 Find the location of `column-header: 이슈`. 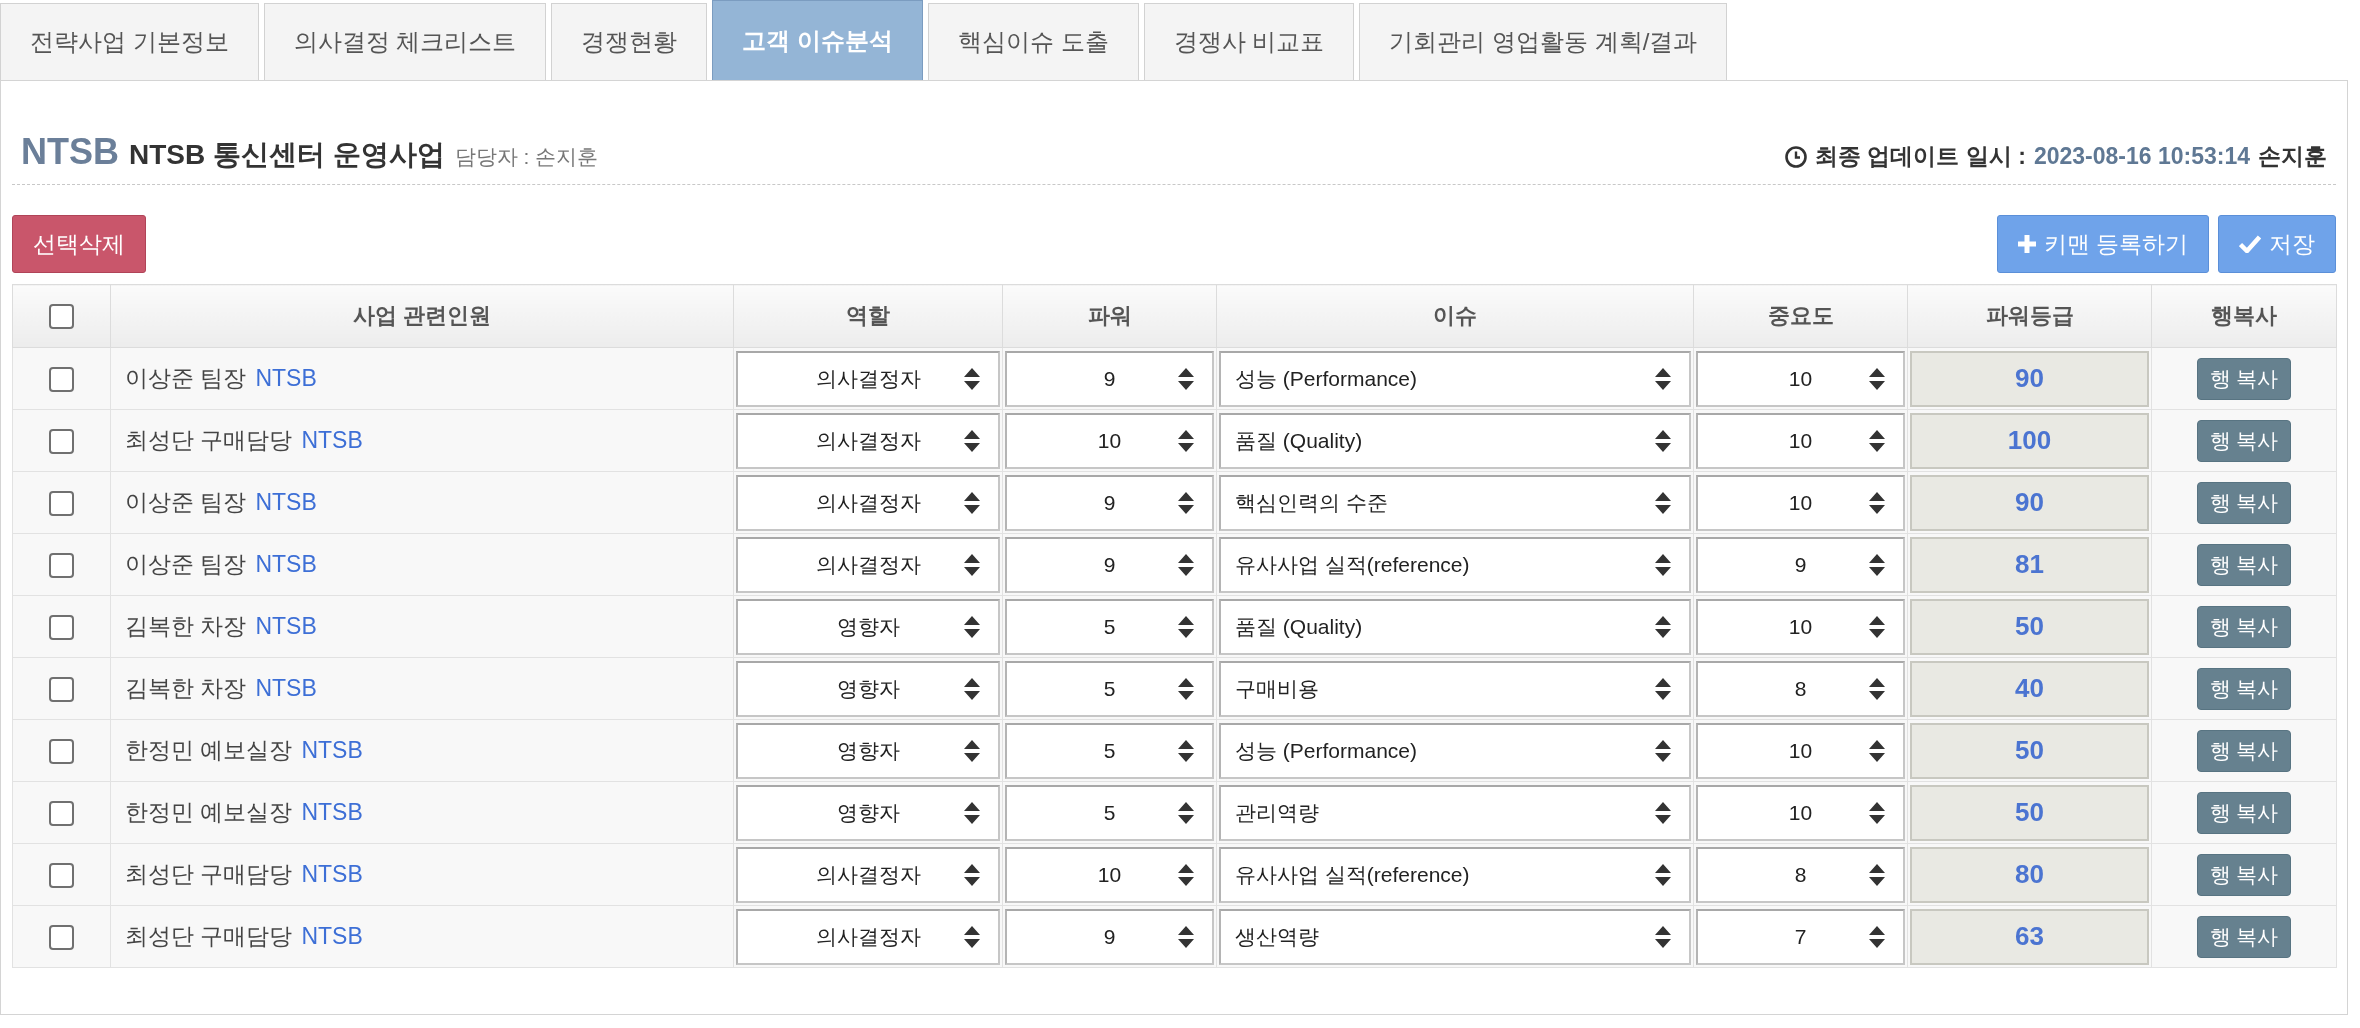

column-header: 이슈 is located at coordinates (1455, 316).